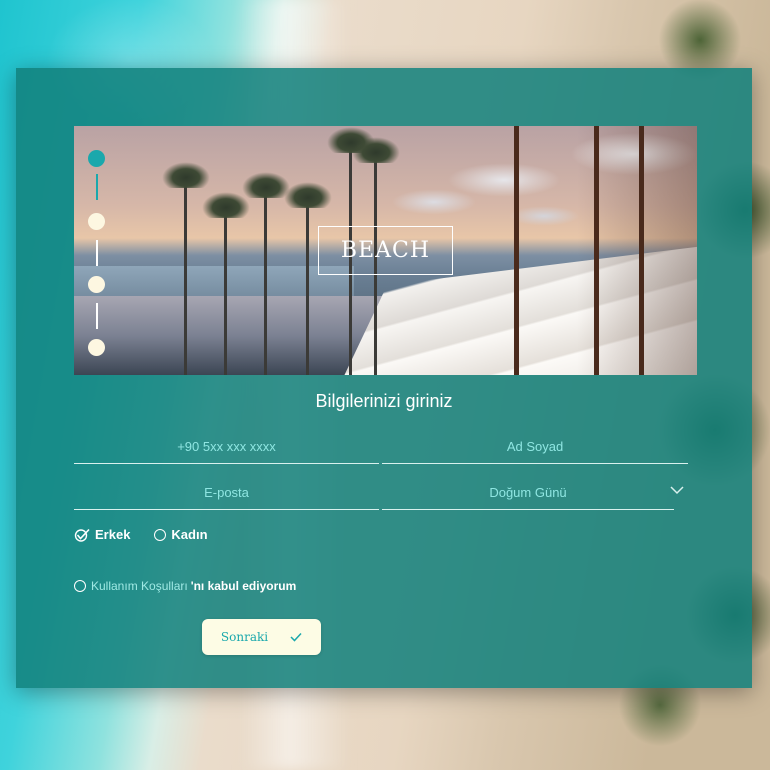 Image resolution: width=770 pixels, height=770 pixels. Describe the element at coordinates (96, 284) in the screenshot. I see `step-3-dot` at that location.